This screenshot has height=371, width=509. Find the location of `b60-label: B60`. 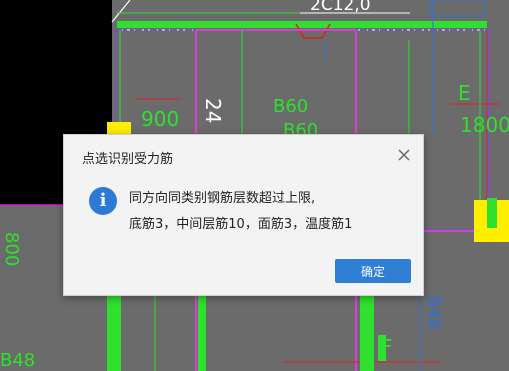

b60-label: B60 is located at coordinates (290, 106).